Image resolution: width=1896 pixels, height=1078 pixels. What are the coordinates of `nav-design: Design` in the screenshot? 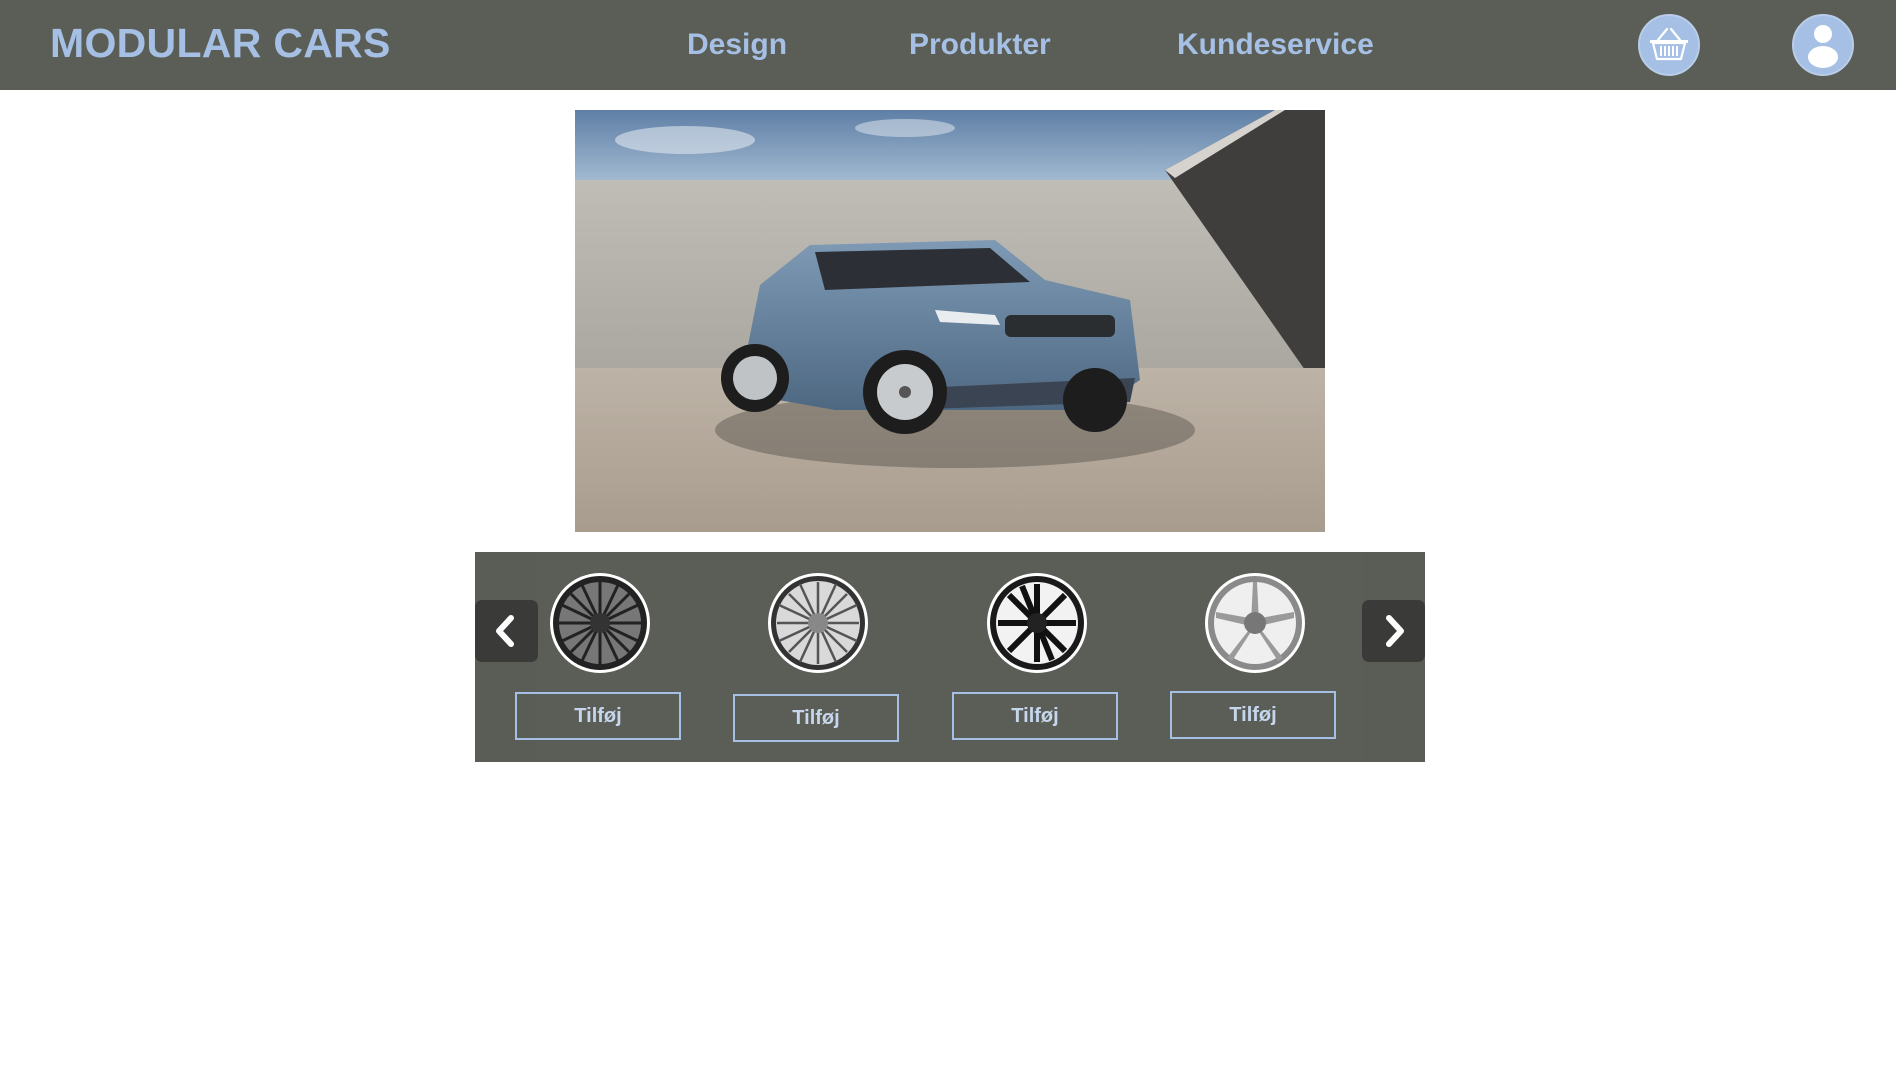 It's located at (737, 45).